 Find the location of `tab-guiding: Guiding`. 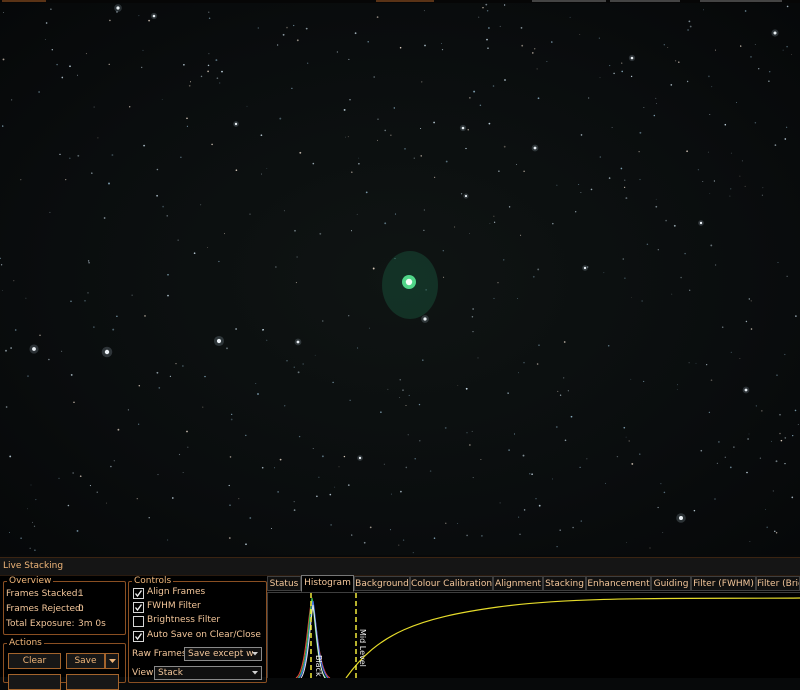

tab-guiding: Guiding is located at coordinates (671, 583).